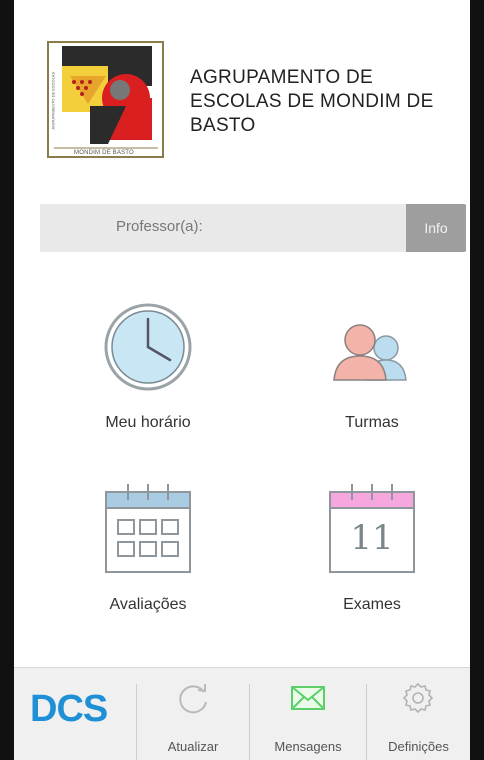 The width and height of the screenshot is (484, 760). Describe the element at coordinates (308, 698) in the screenshot. I see `mail-icon` at that location.